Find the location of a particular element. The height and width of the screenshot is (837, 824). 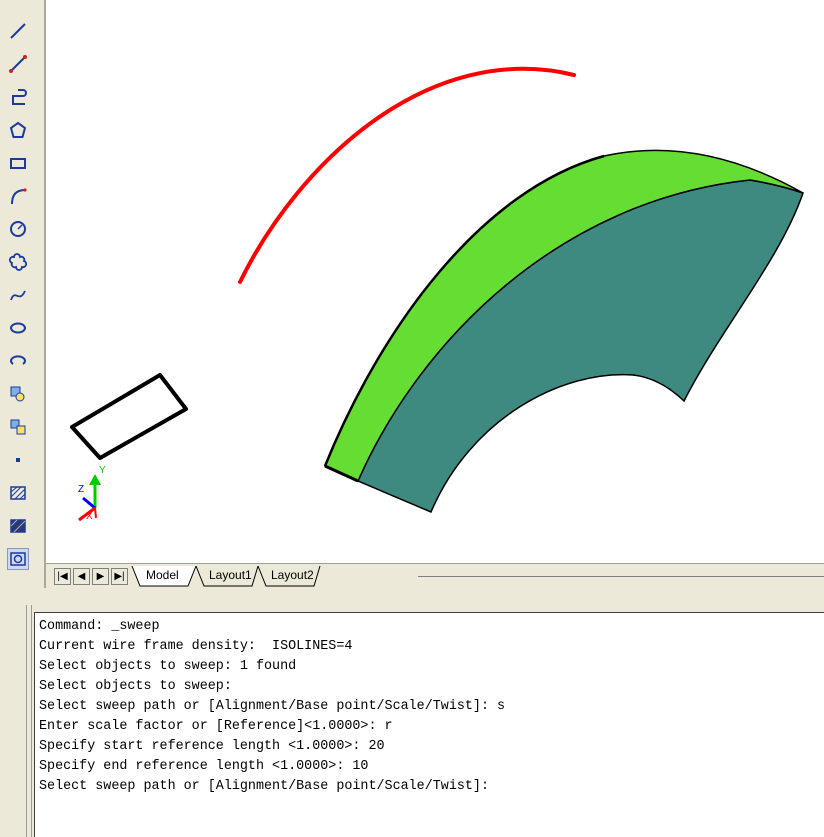

arc-icon is located at coordinates (19, 196).